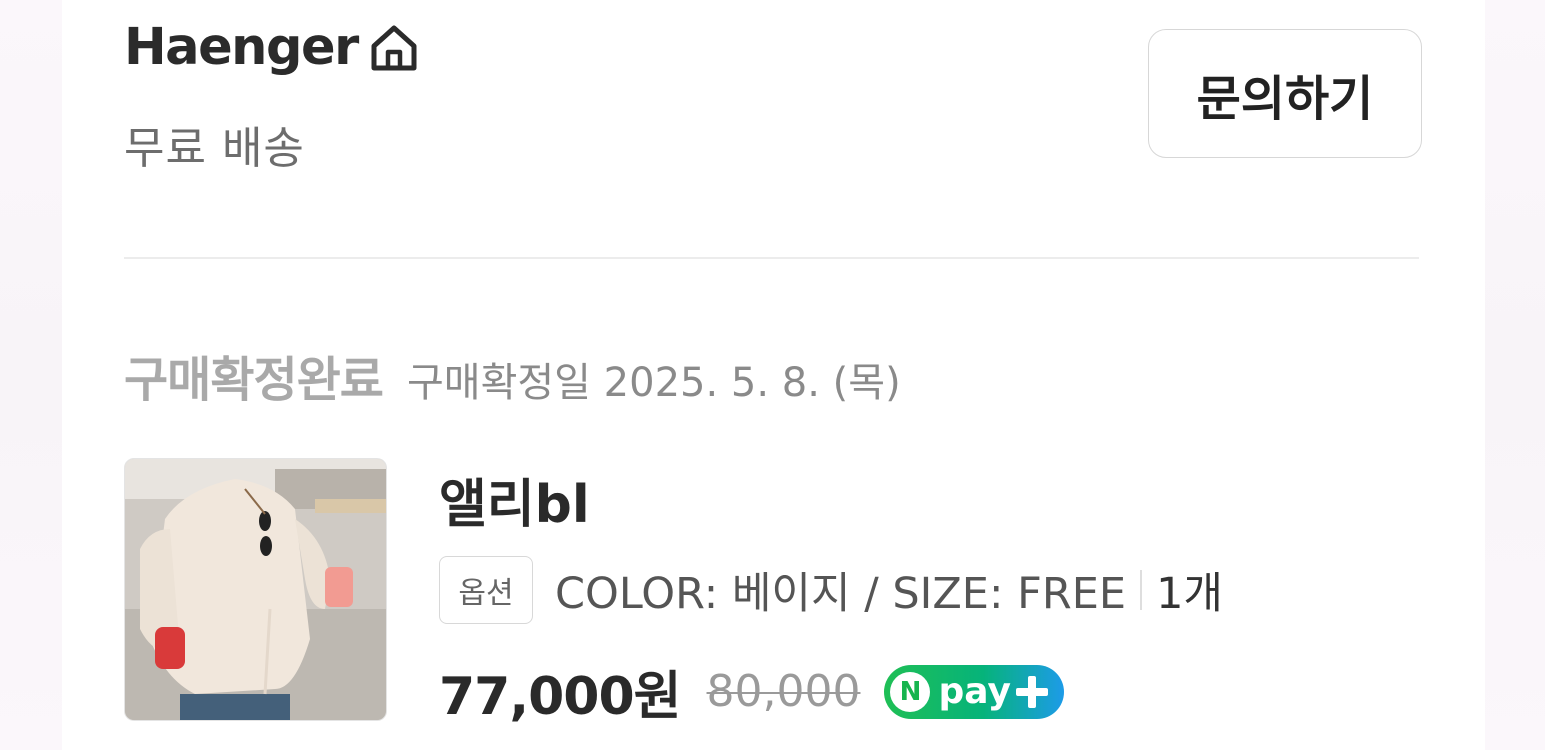  Describe the element at coordinates (1189, 594) in the screenshot. I see `quantity: 1개` at that location.